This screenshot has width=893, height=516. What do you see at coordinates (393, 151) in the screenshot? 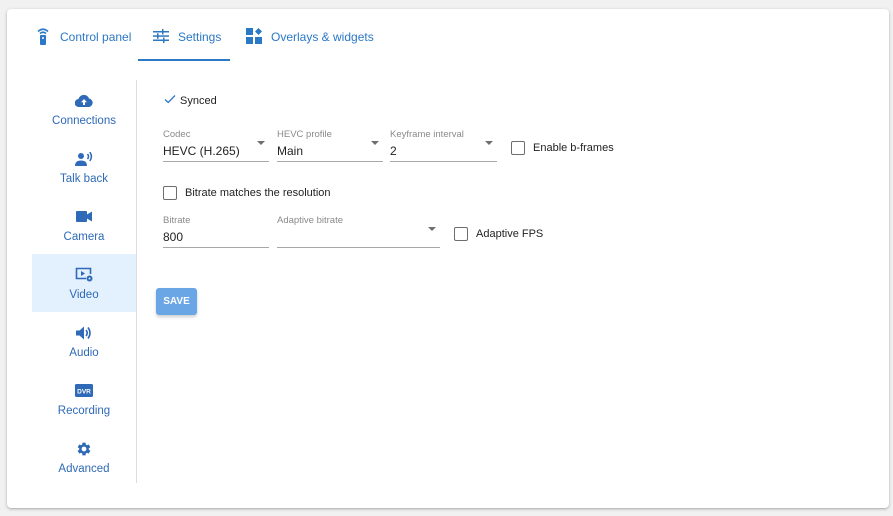
I see `keyframe-interval-value: 2` at bounding box center [393, 151].